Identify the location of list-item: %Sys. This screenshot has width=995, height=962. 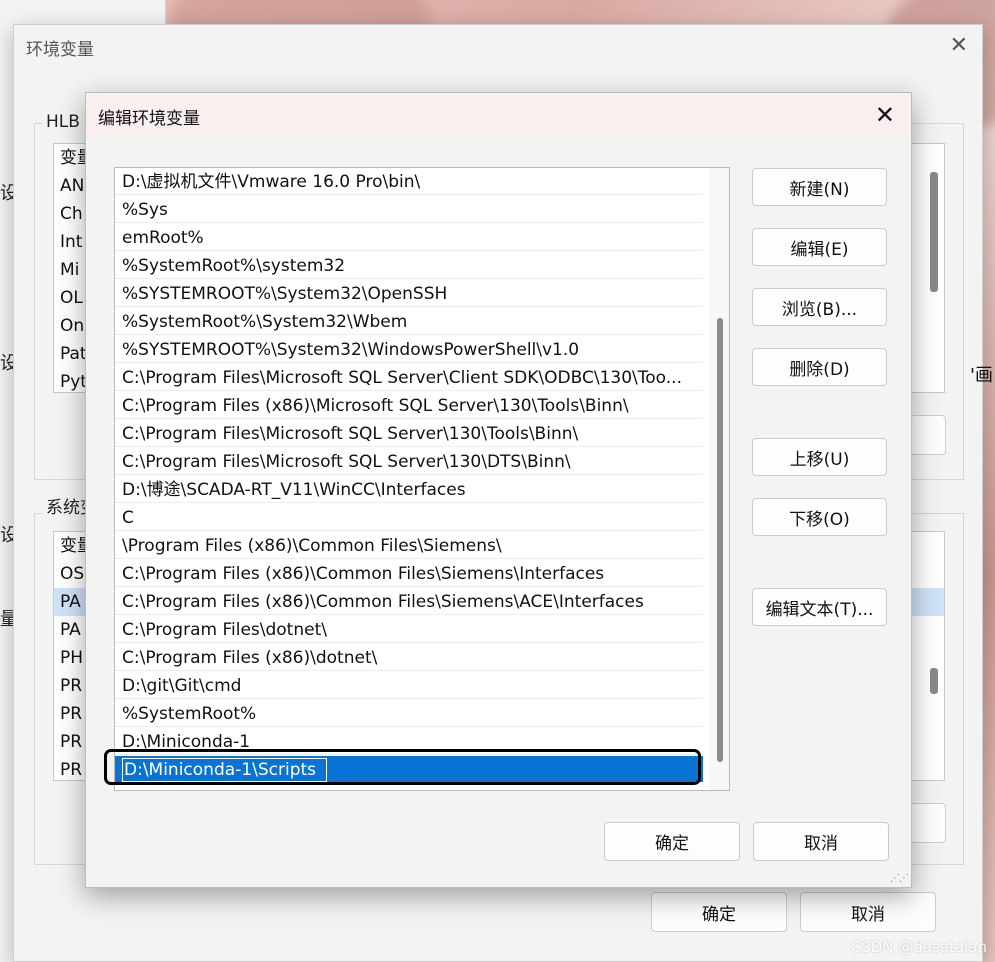
(409, 209).